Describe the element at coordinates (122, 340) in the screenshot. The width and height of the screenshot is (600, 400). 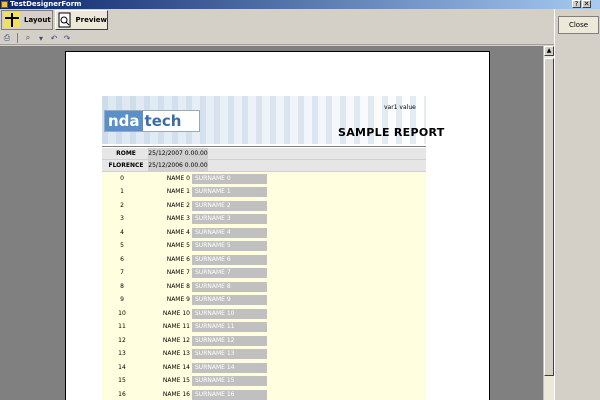
I see `row-index: 12` at that location.